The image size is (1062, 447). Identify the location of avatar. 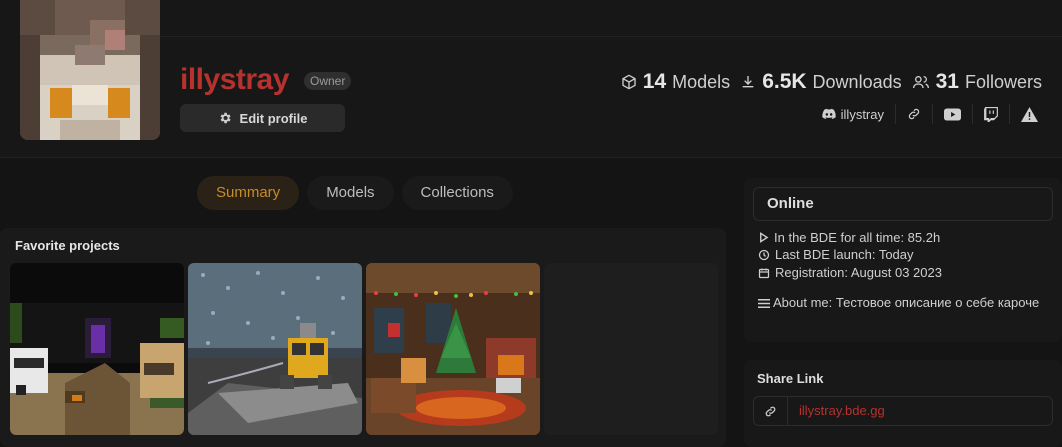
(90, 70).